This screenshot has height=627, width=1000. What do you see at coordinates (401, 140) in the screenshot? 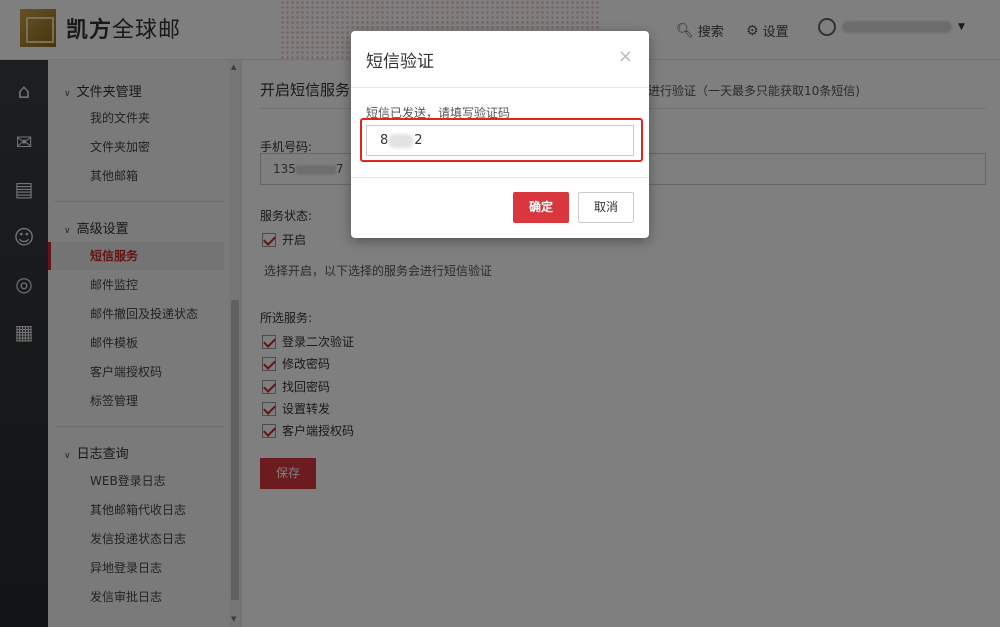
I see `code-redacted` at bounding box center [401, 140].